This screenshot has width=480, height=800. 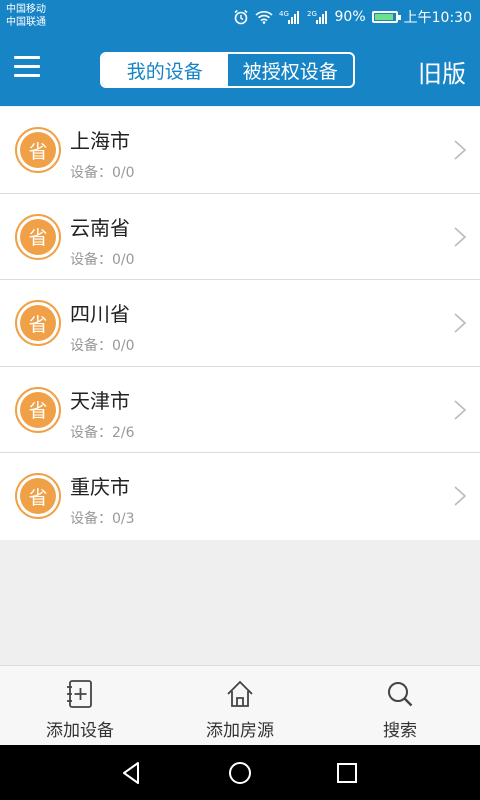 I want to click on wifi-icon, so click(x=263, y=17).